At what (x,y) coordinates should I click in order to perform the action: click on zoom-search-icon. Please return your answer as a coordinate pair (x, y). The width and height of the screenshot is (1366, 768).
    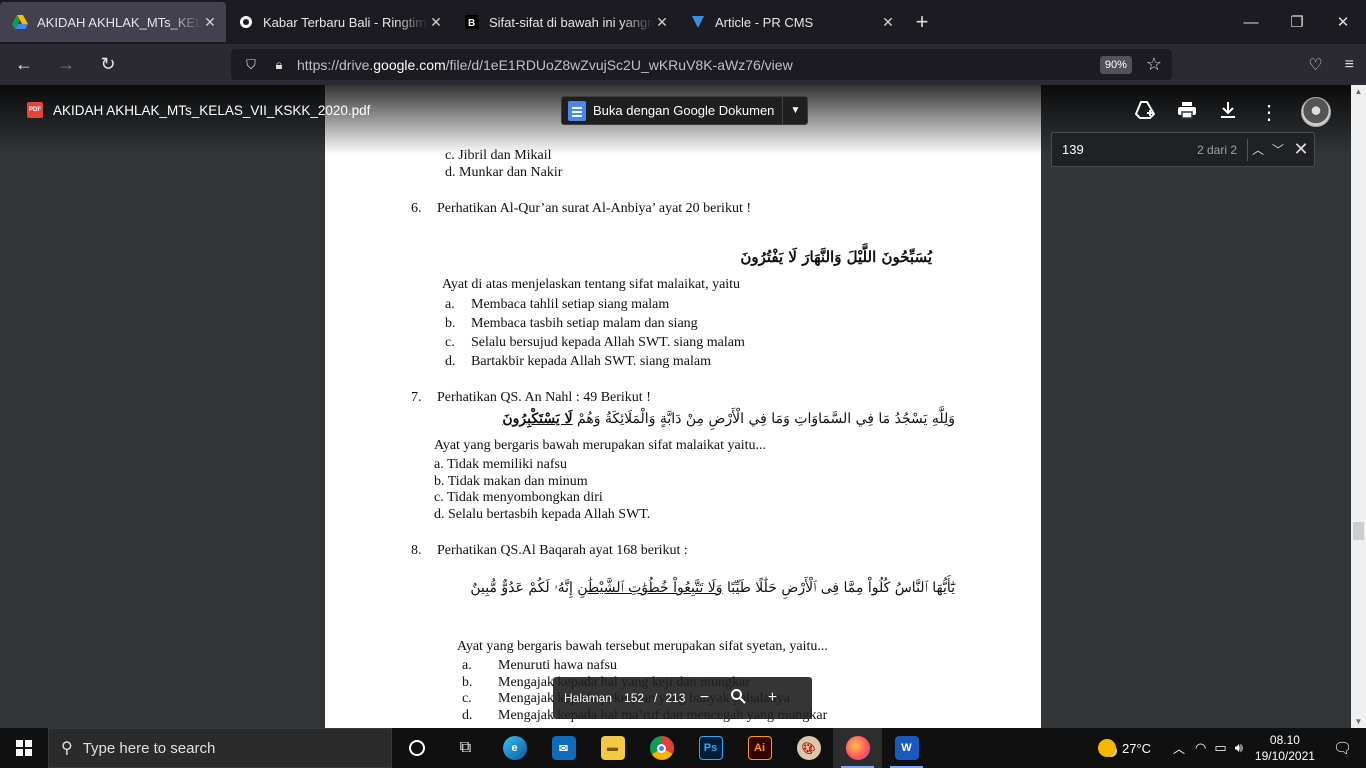
    Looking at the image, I should click on (738, 698).